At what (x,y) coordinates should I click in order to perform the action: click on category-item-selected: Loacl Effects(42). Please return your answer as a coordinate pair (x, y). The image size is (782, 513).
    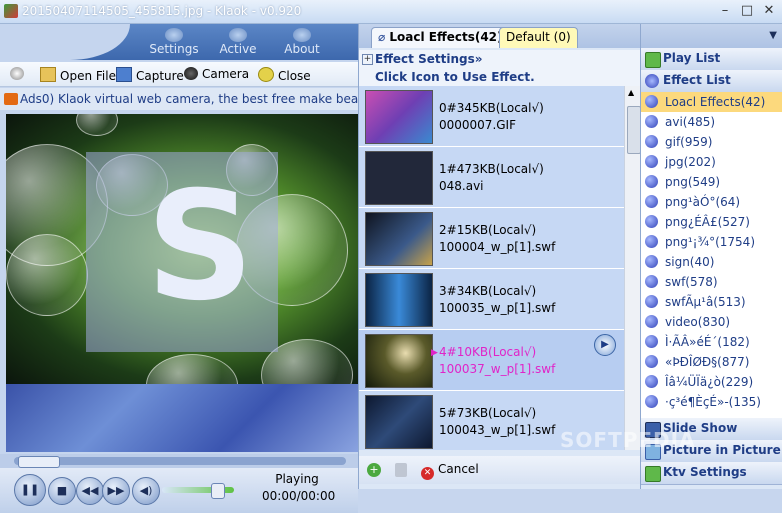
    Looking at the image, I should click on (711, 102).